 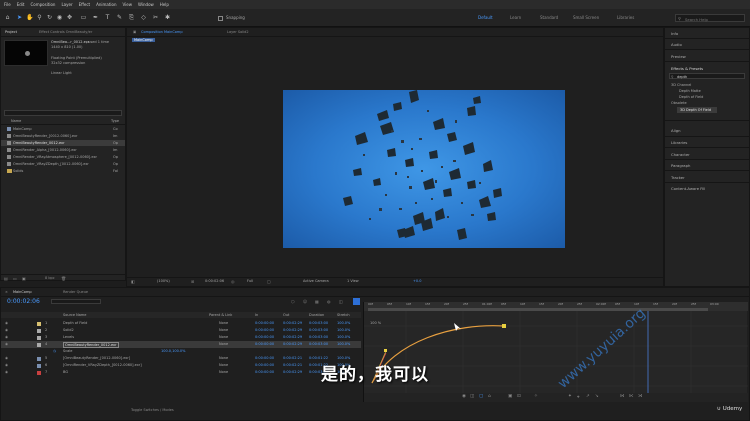 What do you see at coordinates (233, 281) in the screenshot?
I see `snapshot-icon: ◎` at bounding box center [233, 281].